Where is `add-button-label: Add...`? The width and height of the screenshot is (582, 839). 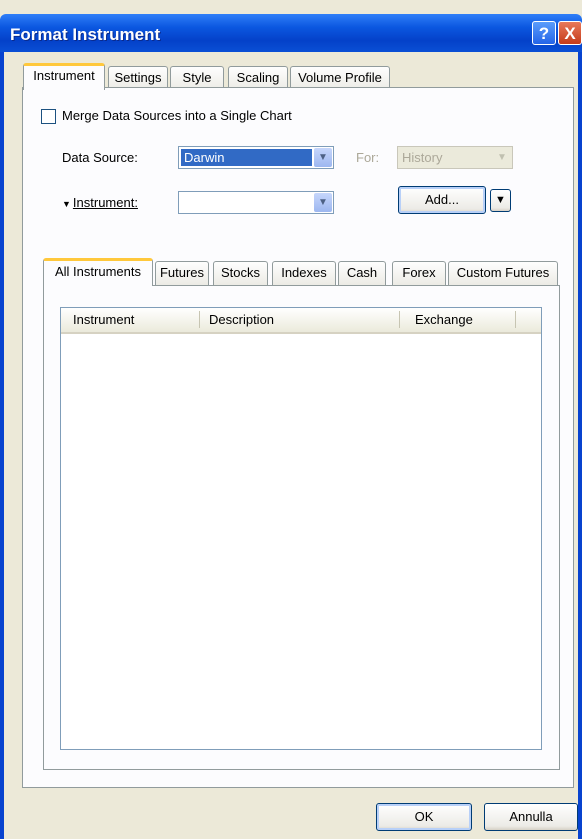 add-button-label: Add... is located at coordinates (442, 199).